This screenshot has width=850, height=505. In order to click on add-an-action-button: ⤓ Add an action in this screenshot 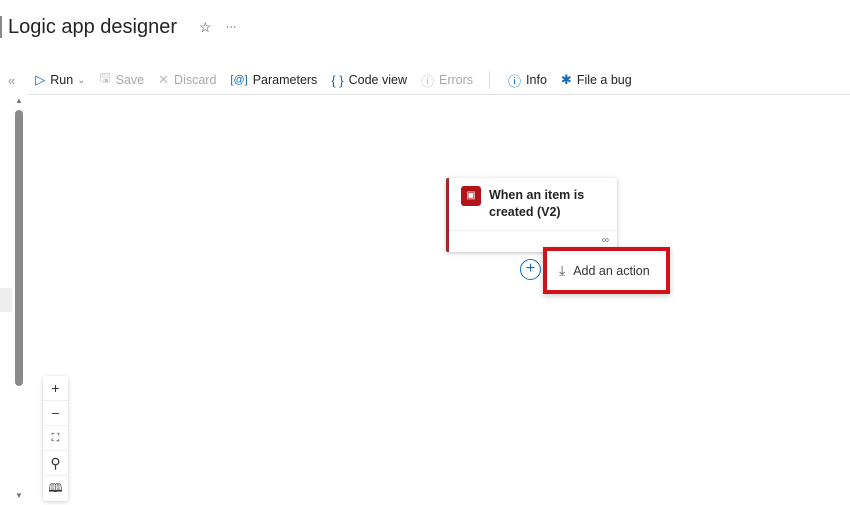, I will do `click(606, 270)`.